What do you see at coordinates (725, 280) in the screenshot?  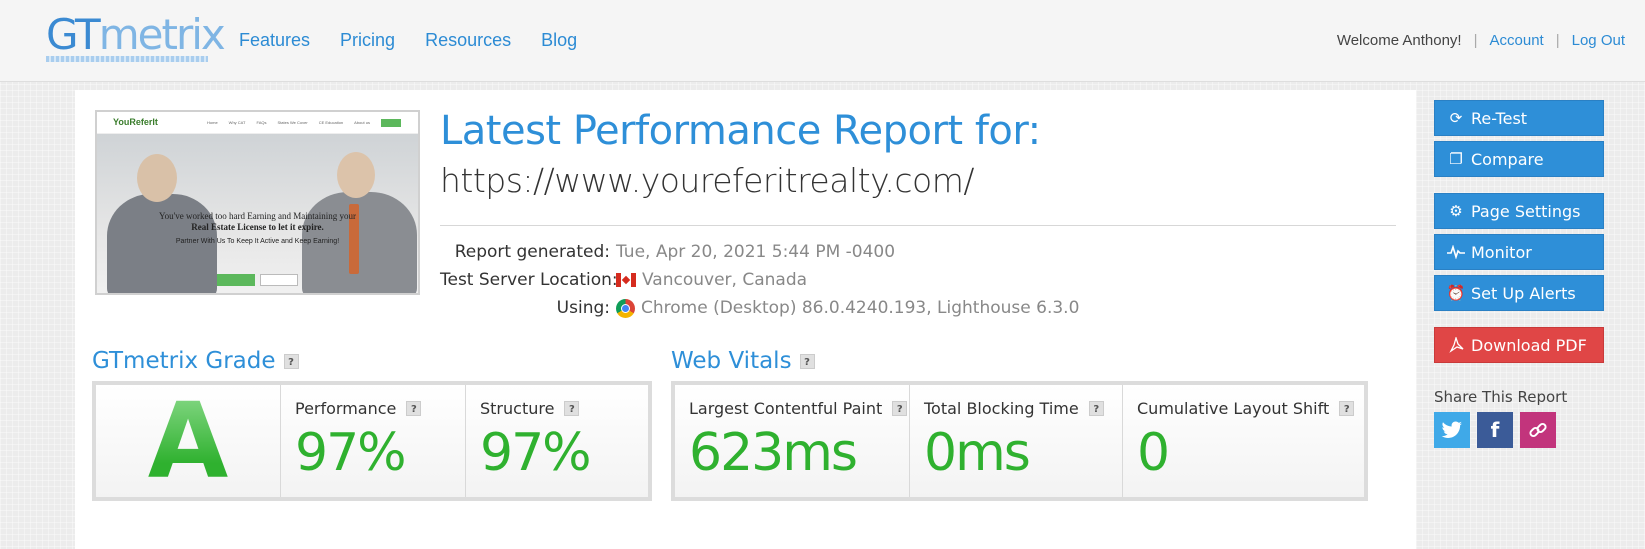 I see `server-location-value: Vancouver, Canada` at bounding box center [725, 280].